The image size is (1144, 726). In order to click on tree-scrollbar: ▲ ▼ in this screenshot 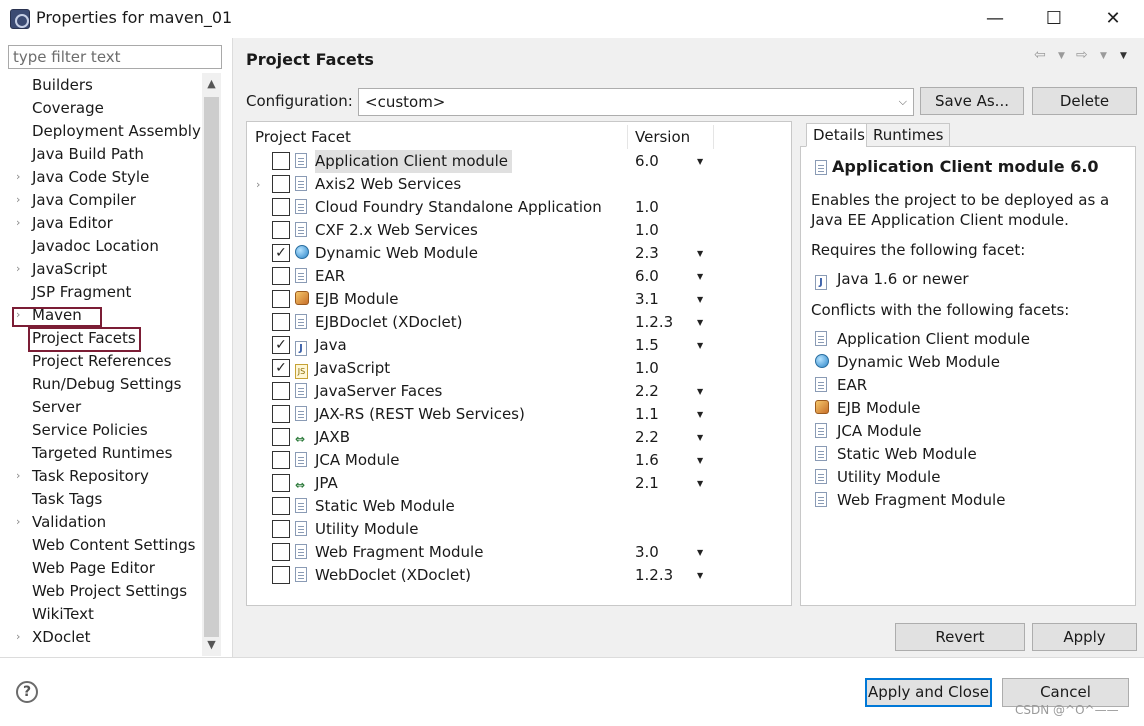, I will do `click(211, 364)`.